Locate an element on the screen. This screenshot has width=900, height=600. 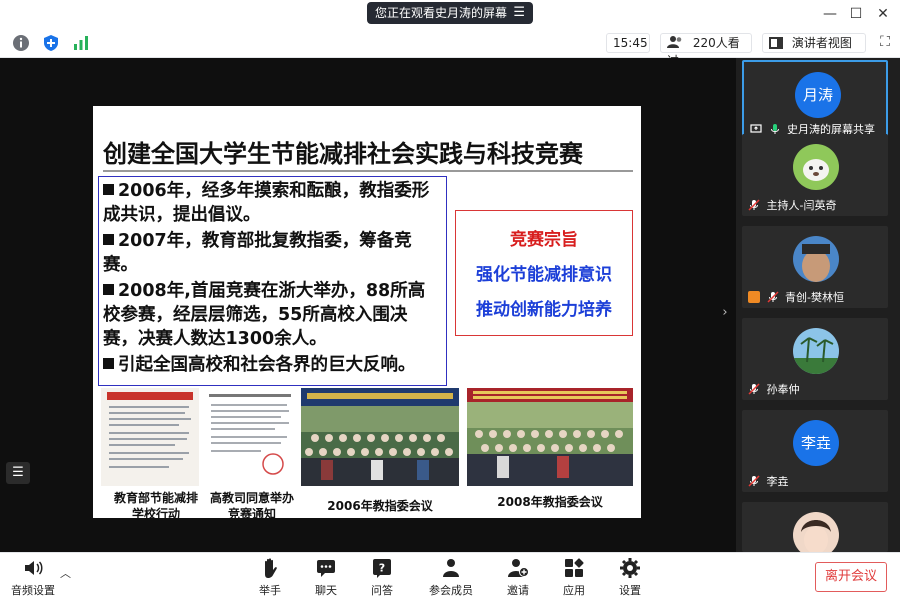
slide-bullet: 引起全国高校和社会各界的巨大反响。 is located at coordinates (272, 365).